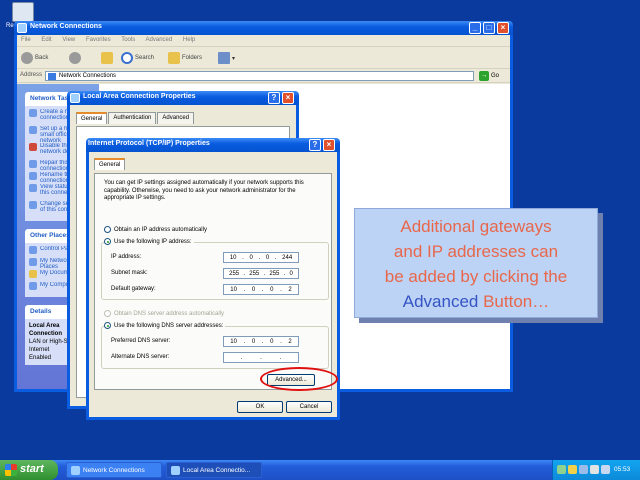 This screenshot has height=480, width=640. I want to click on radio-label: Obtain an IP address automatically, so click(160, 229).